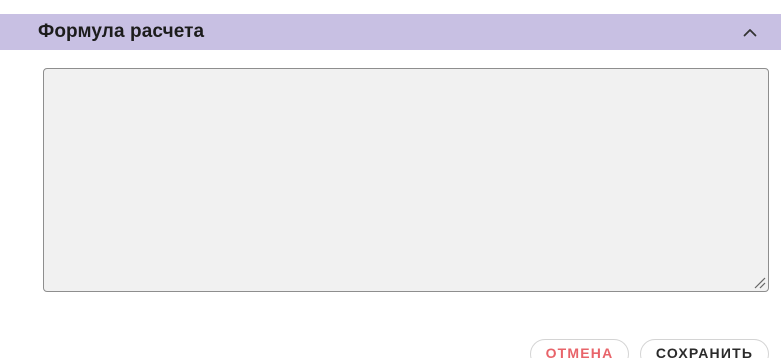 Image resolution: width=781 pixels, height=358 pixels. I want to click on cancel-button: ОТМЕНА, so click(579, 348).